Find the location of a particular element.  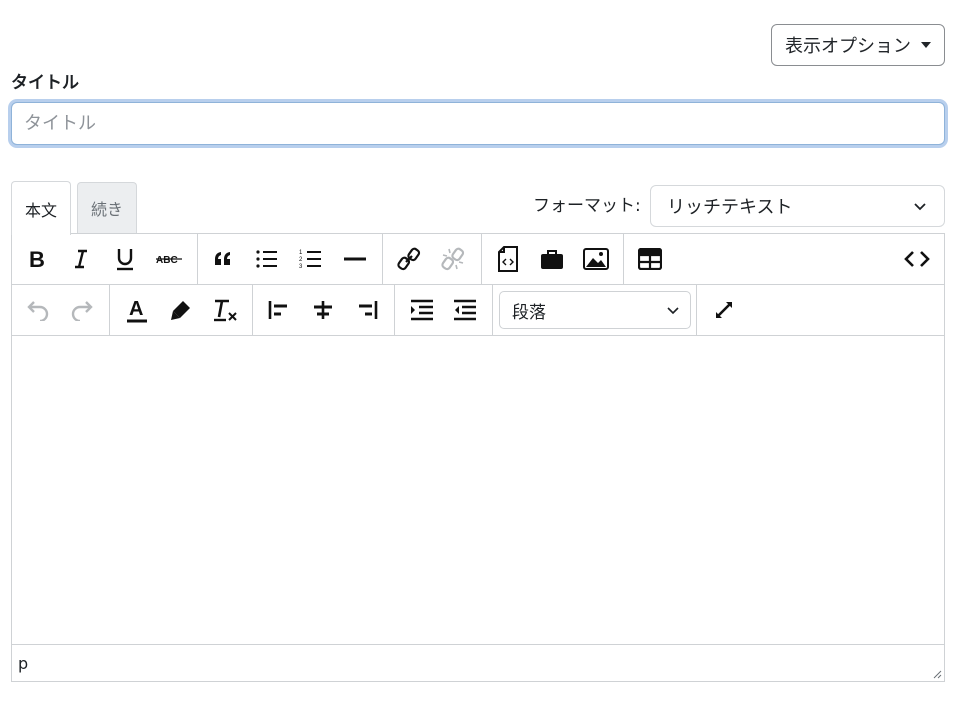

clear-format-icon is located at coordinates (225, 310).